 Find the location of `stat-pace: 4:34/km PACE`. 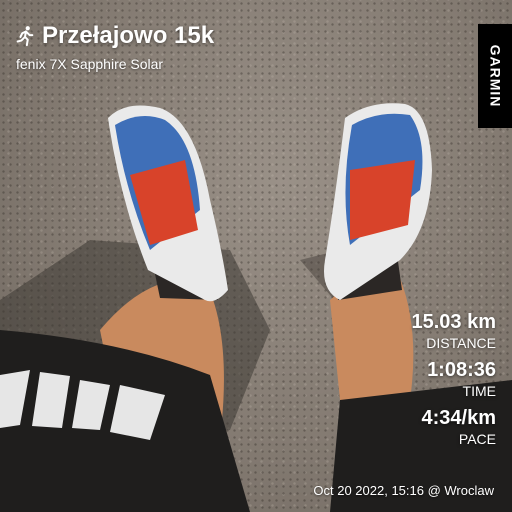

stat-pace: 4:34/km PACE is located at coordinates (454, 427).